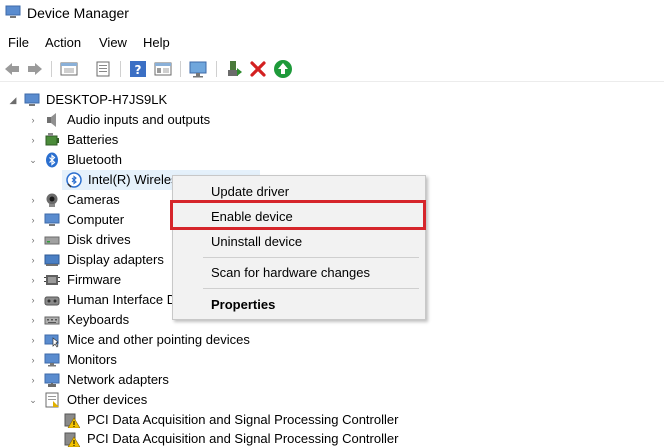  I want to click on bluetooth-device-icon, so click(74, 180).